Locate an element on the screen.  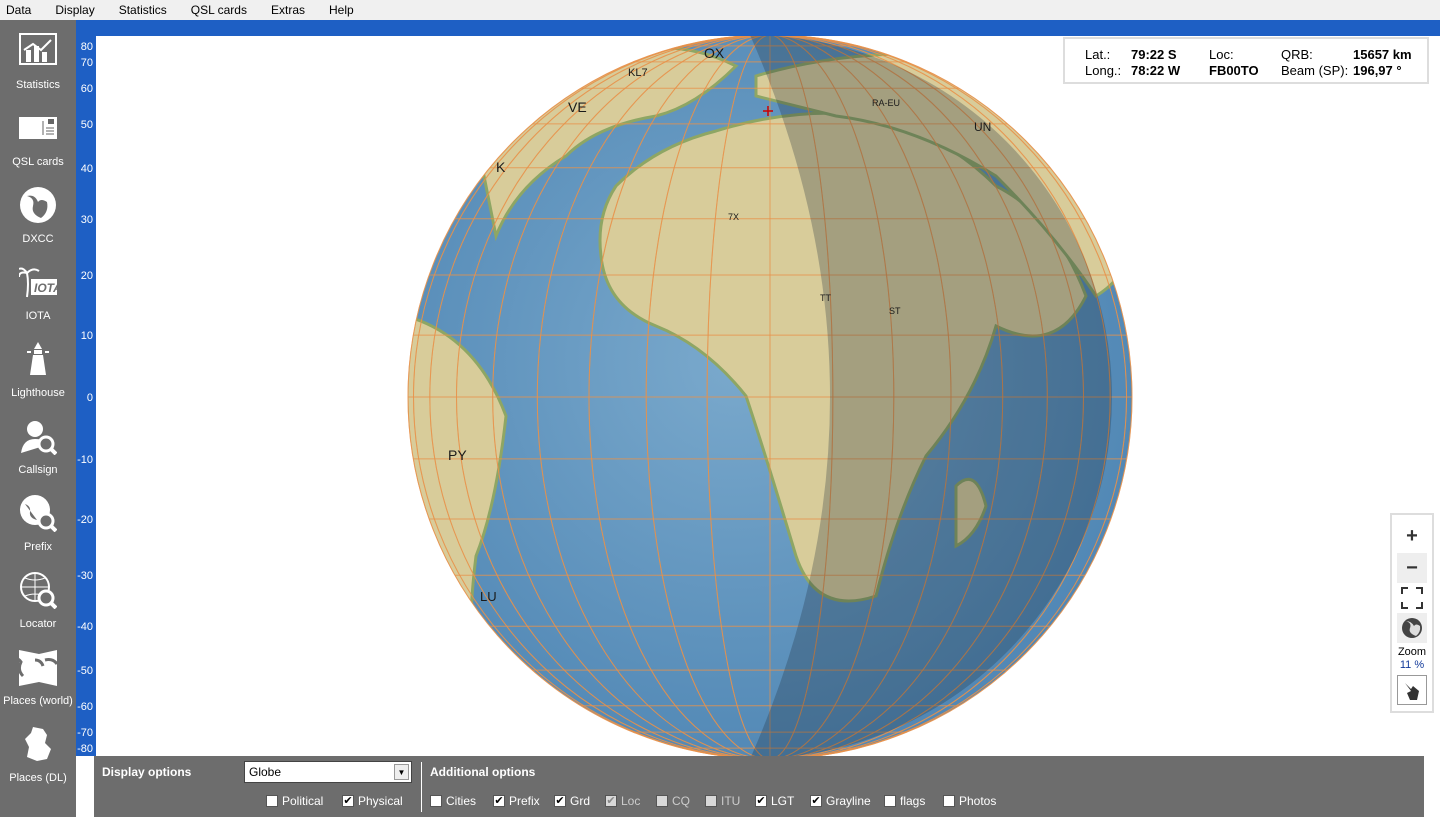
qrb-label: QRB: is located at coordinates (1297, 54).